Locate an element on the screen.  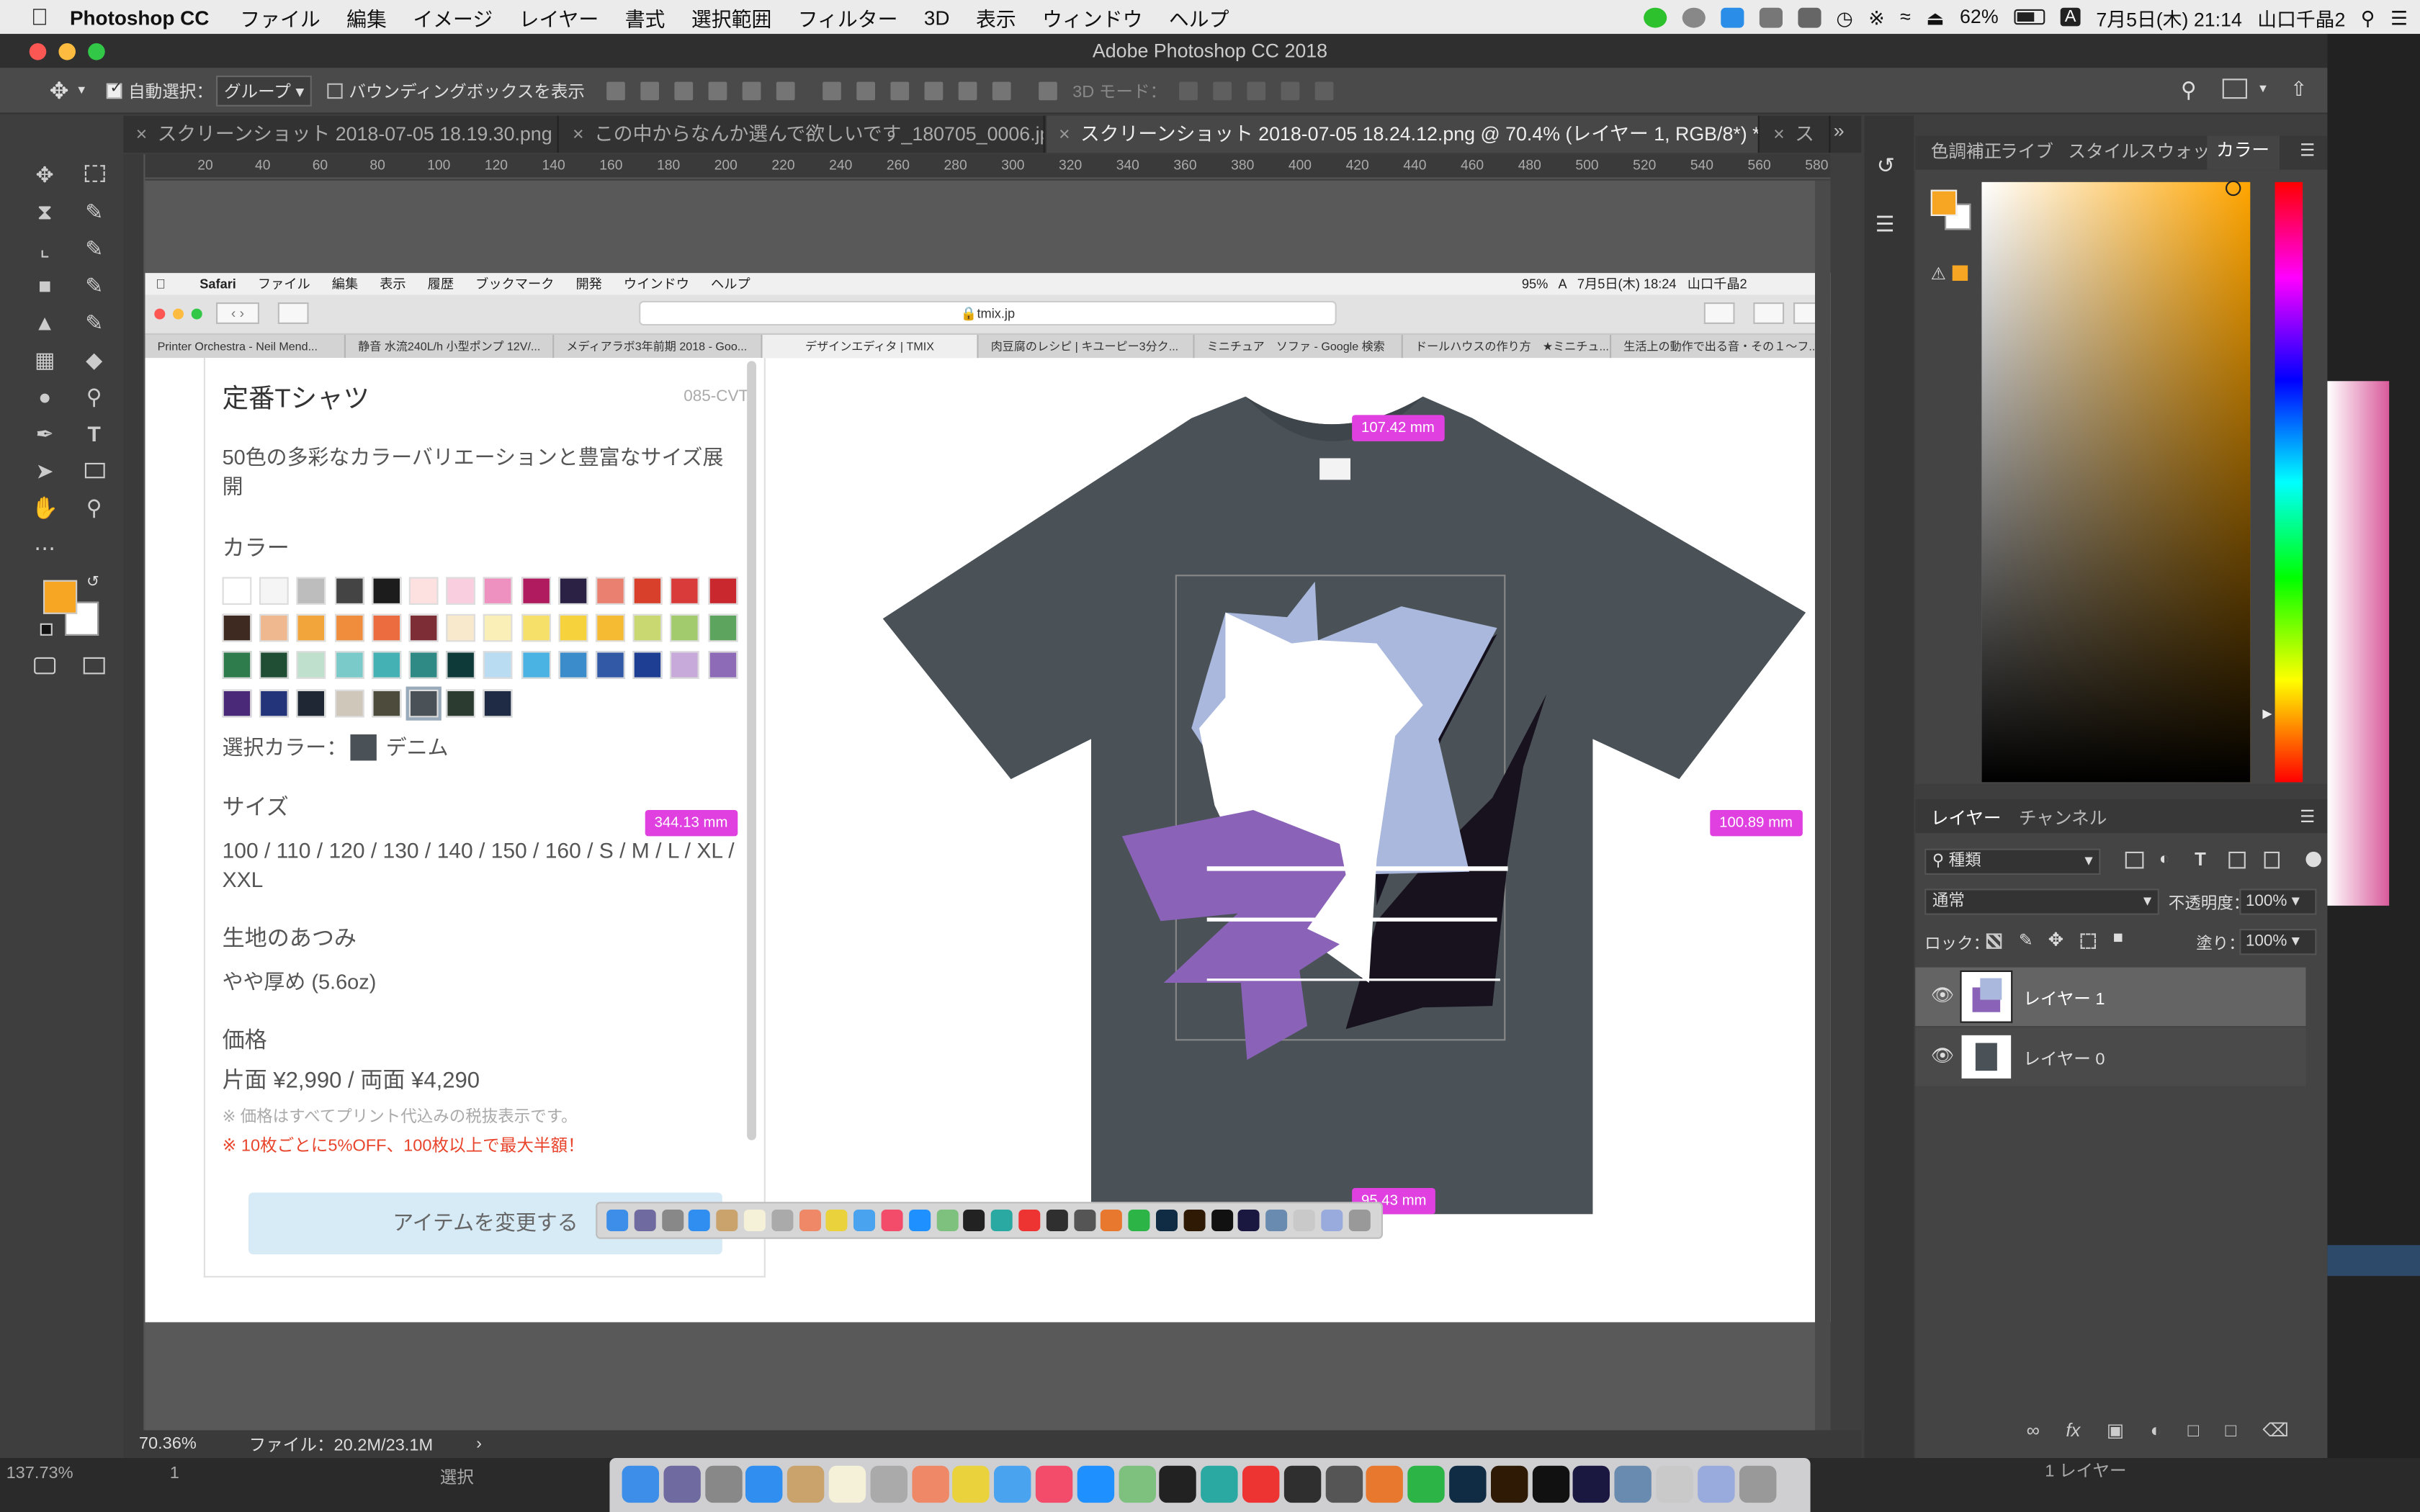
cloud-icon is located at coordinates (1732, 16).